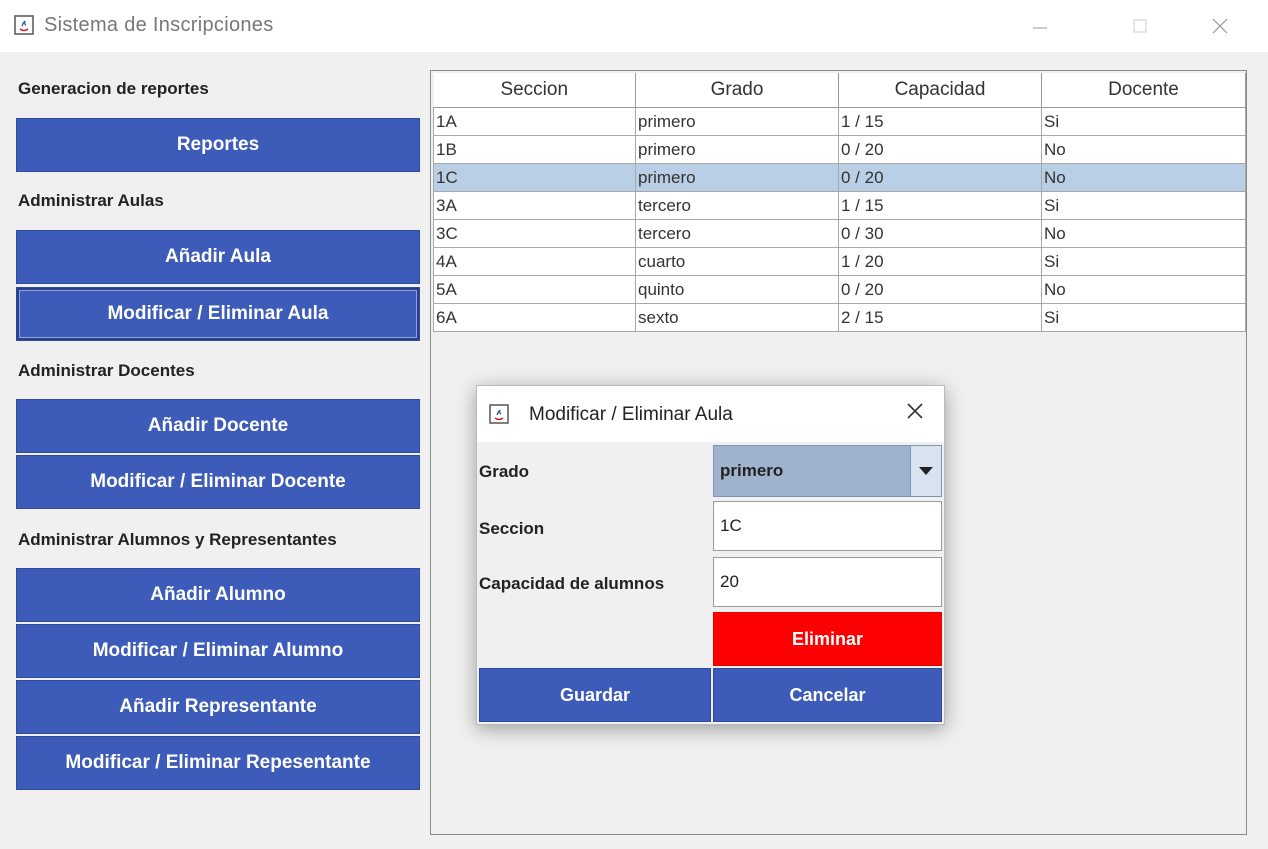 The width and height of the screenshot is (1268, 849). I want to click on table-row: 5A quinto 0 / 20 No, so click(839, 289).